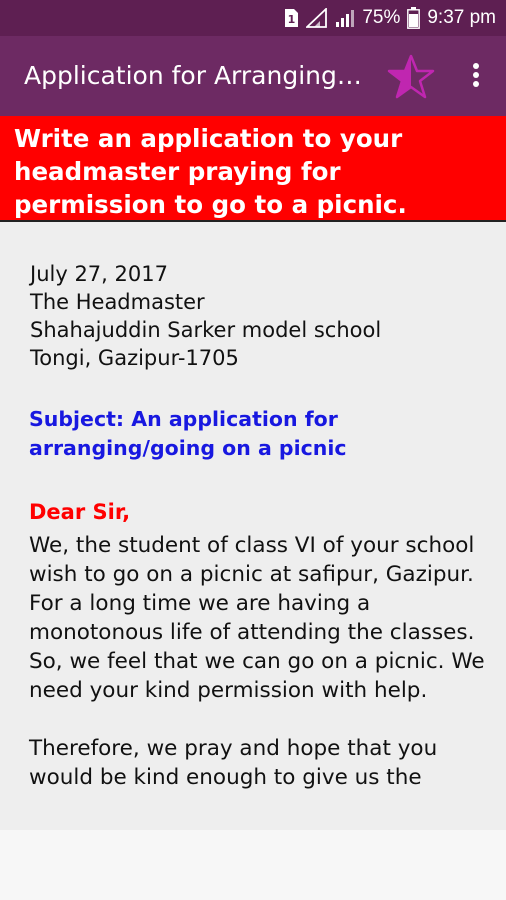  I want to click on letter-greeting: Dear Sir,, so click(80, 512).